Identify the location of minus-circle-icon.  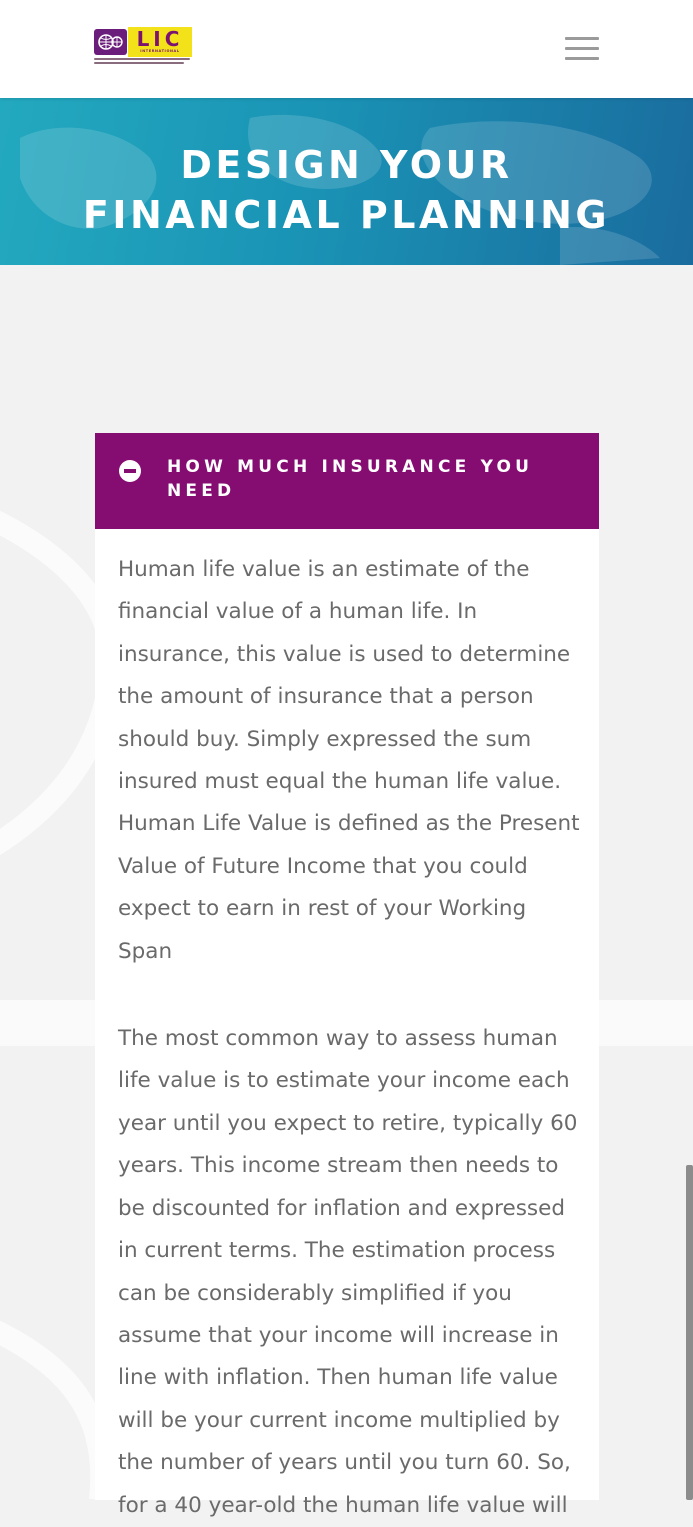
(130, 471).